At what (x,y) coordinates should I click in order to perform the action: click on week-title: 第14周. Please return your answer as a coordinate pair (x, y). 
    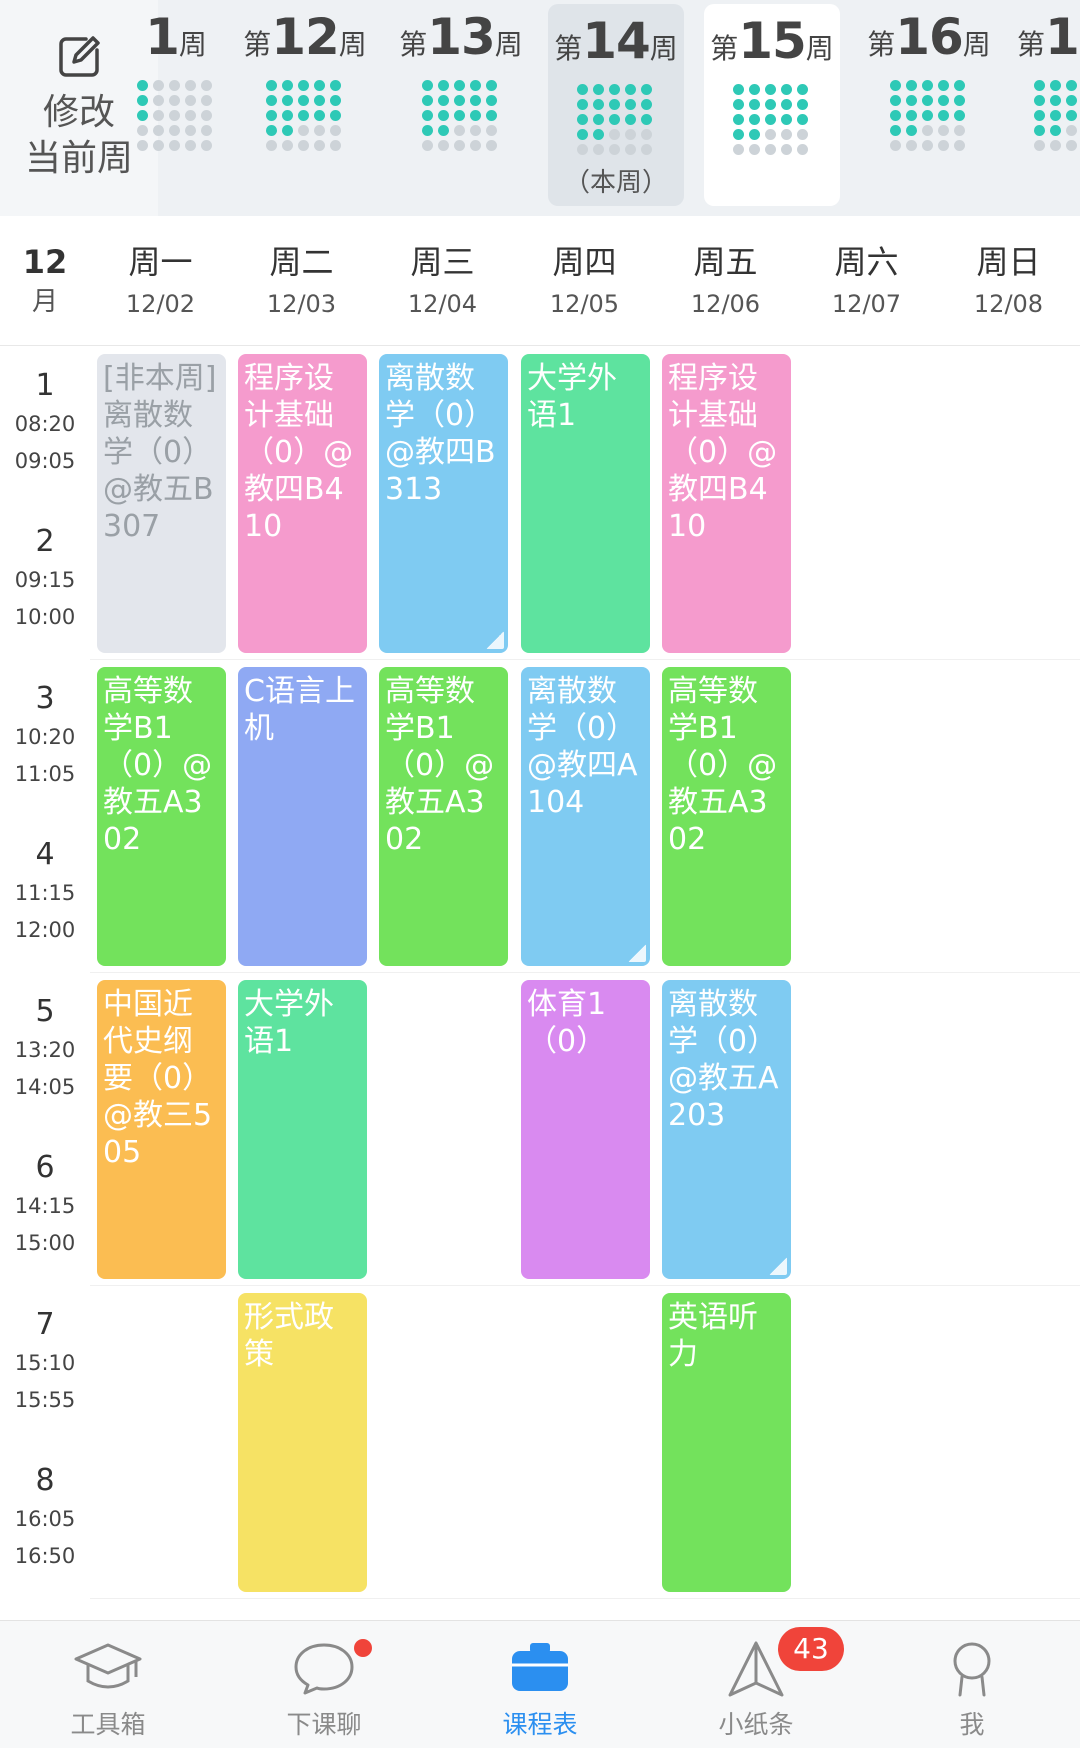
    Looking at the image, I should click on (616, 41).